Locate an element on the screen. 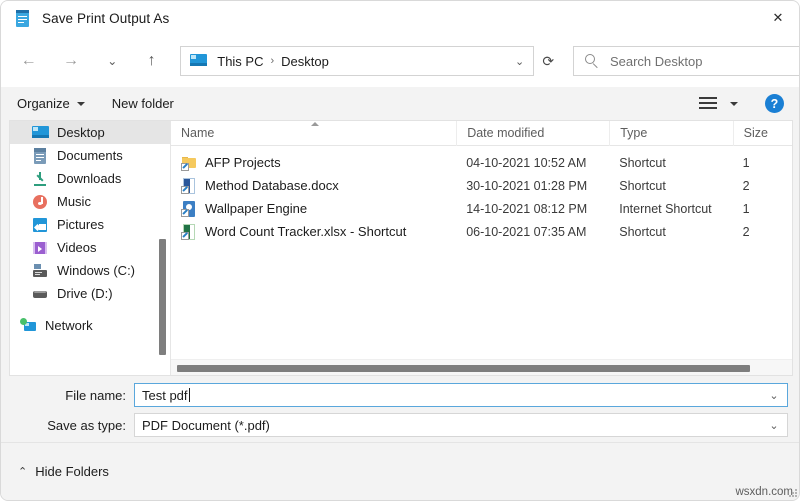 The image size is (800, 501). file-date-modified: 06-10-2021 07:35 AM is located at coordinates (526, 231).